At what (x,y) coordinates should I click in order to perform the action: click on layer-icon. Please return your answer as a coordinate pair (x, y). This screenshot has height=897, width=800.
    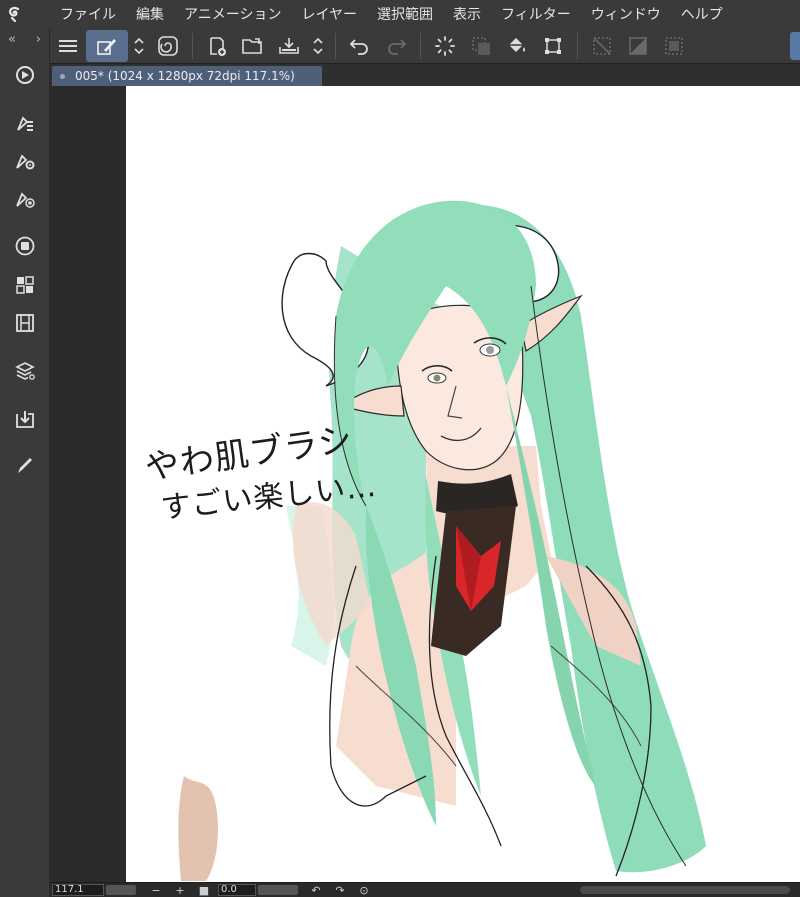
    Looking at the image, I should click on (25, 371).